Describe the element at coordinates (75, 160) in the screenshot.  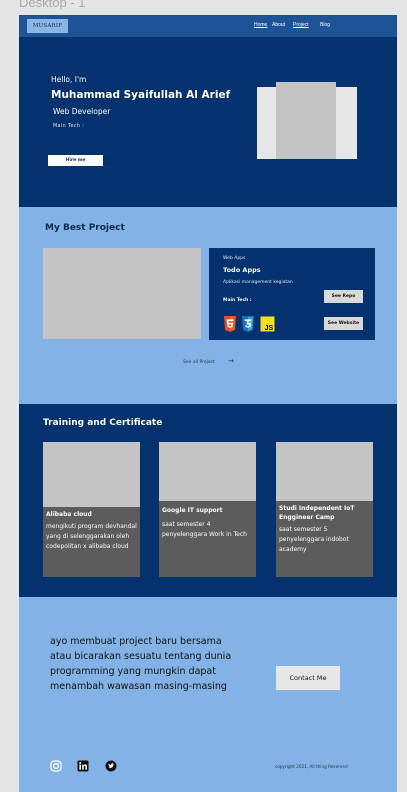
I see `hire-me-button: Hire me` at that location.